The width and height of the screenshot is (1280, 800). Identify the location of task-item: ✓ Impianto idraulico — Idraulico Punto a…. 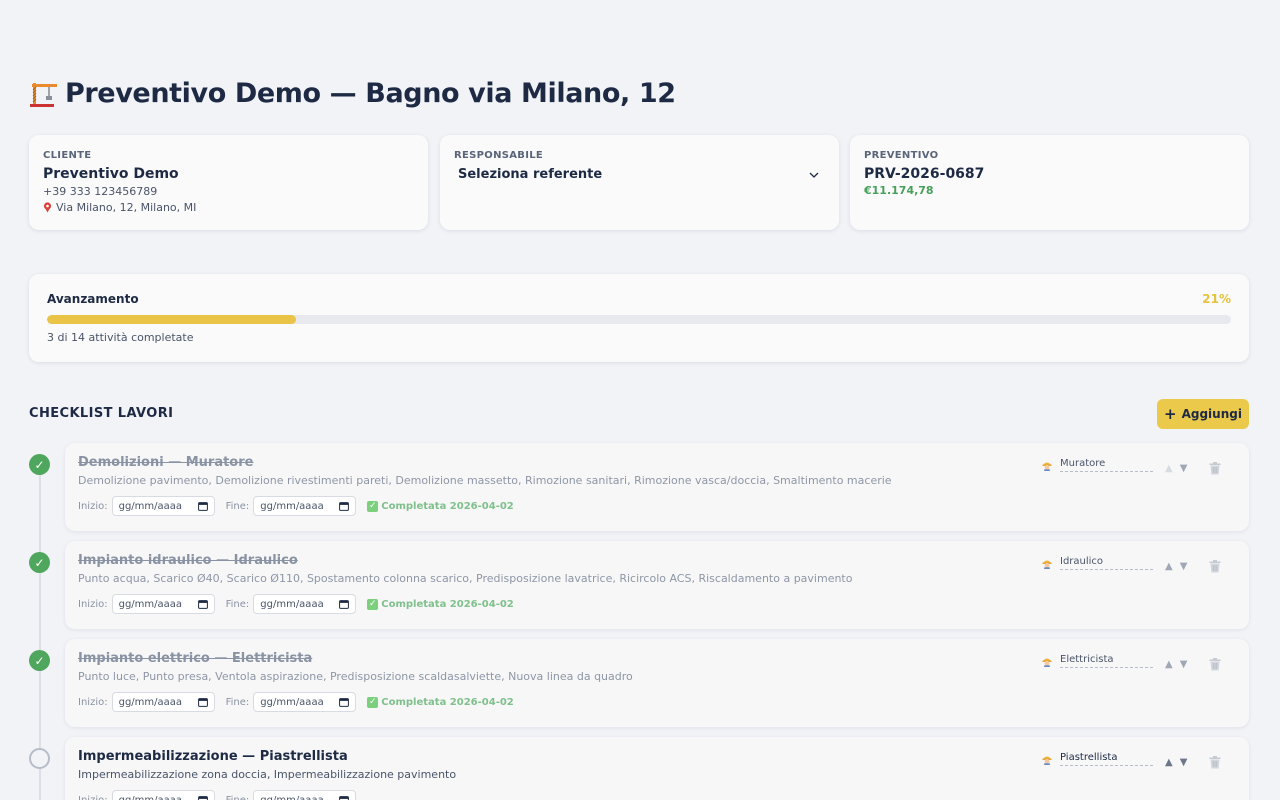
(640, 591).